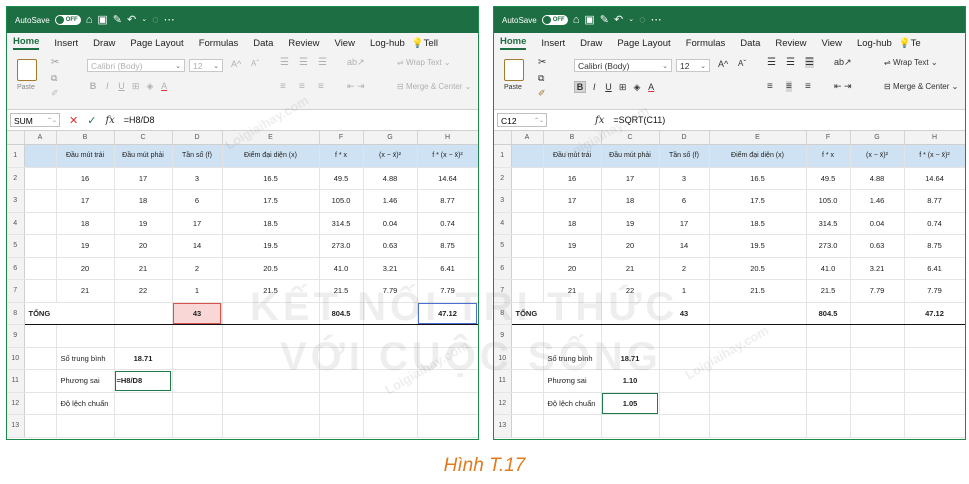  What do you see at coordinates (85, 223) in the screenshot?
I see `table-cell: 18` at bounding box center [85, 223].